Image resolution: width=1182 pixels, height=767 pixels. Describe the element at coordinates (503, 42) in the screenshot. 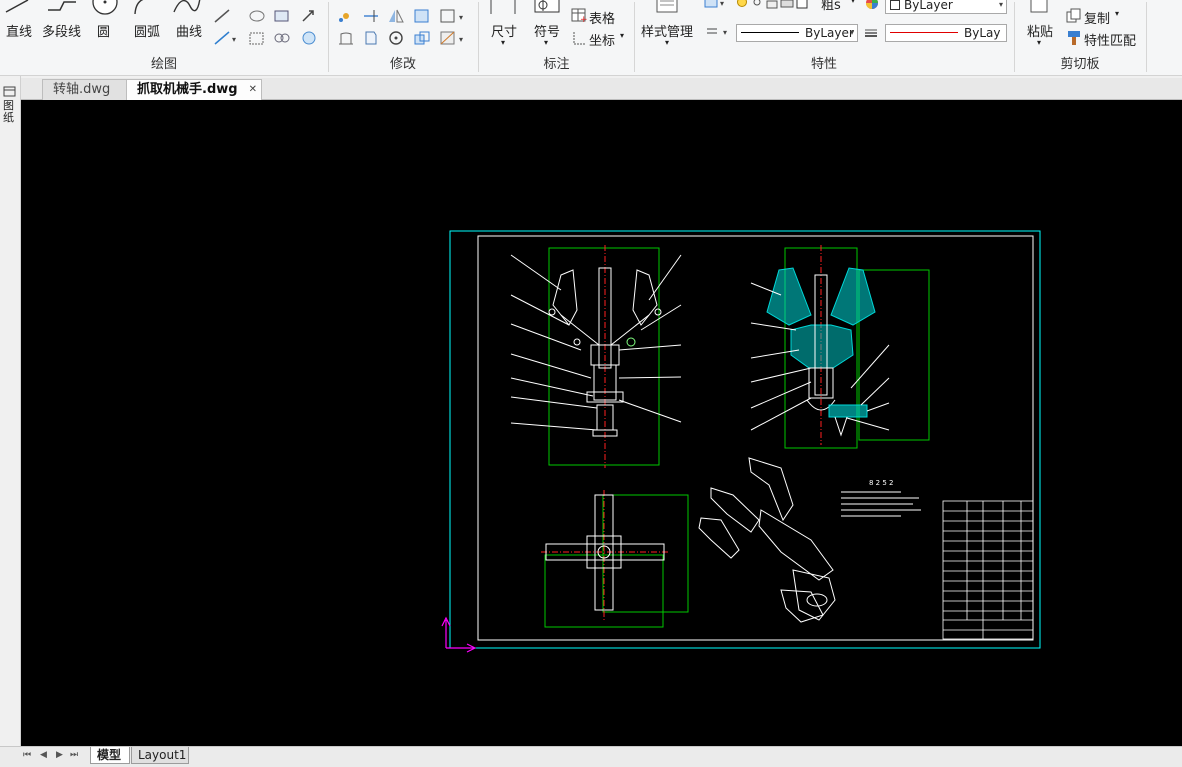

I see `dimension-dropdown-icon: ▾` at that location.